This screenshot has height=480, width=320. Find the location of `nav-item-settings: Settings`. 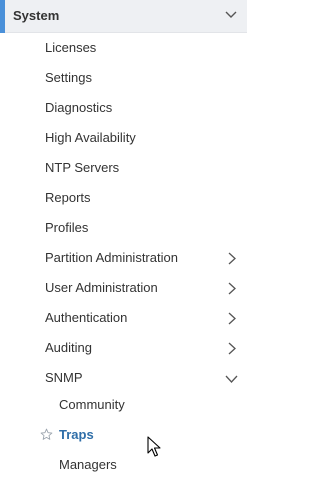

nav-item-settings: Settings is located at coordinates (123, 78).